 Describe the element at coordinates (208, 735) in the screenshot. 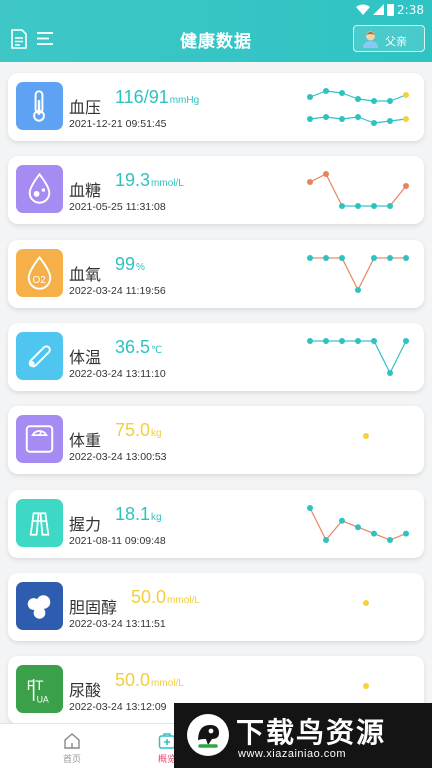

I see `bird-logo-icon` at that location.